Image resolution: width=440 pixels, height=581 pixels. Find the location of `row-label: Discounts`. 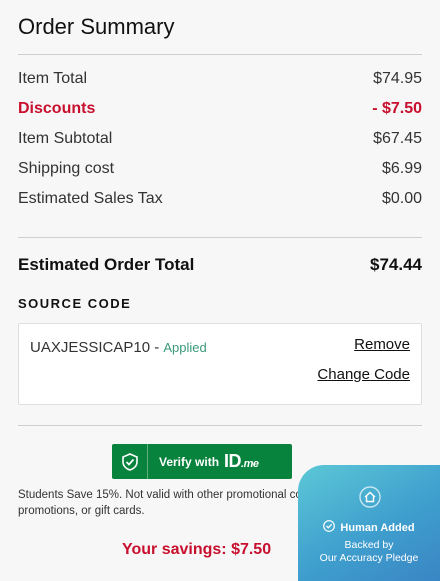

row-label: Discounts is located at coordinates (57, 108).